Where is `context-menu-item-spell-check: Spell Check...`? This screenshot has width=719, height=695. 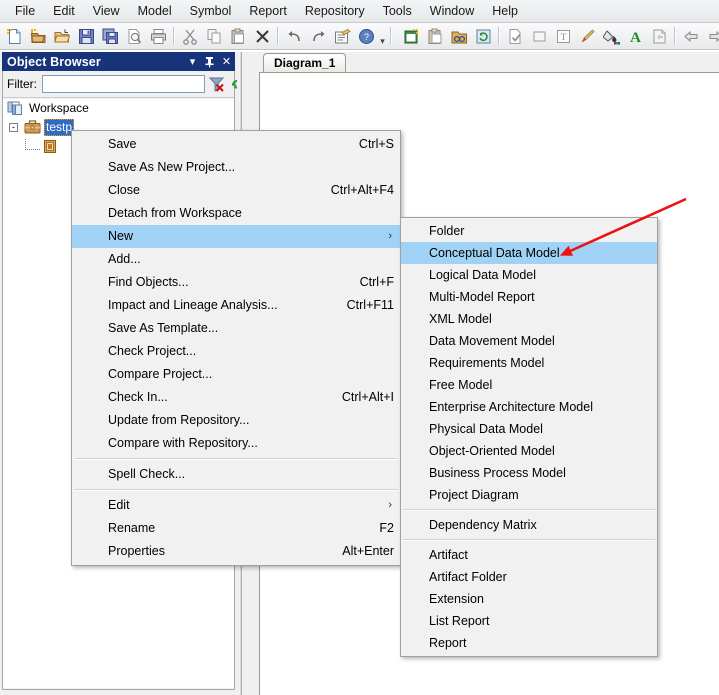 context-menu-item-spell-check: Spell Check... is located at coordinates (236, 474).